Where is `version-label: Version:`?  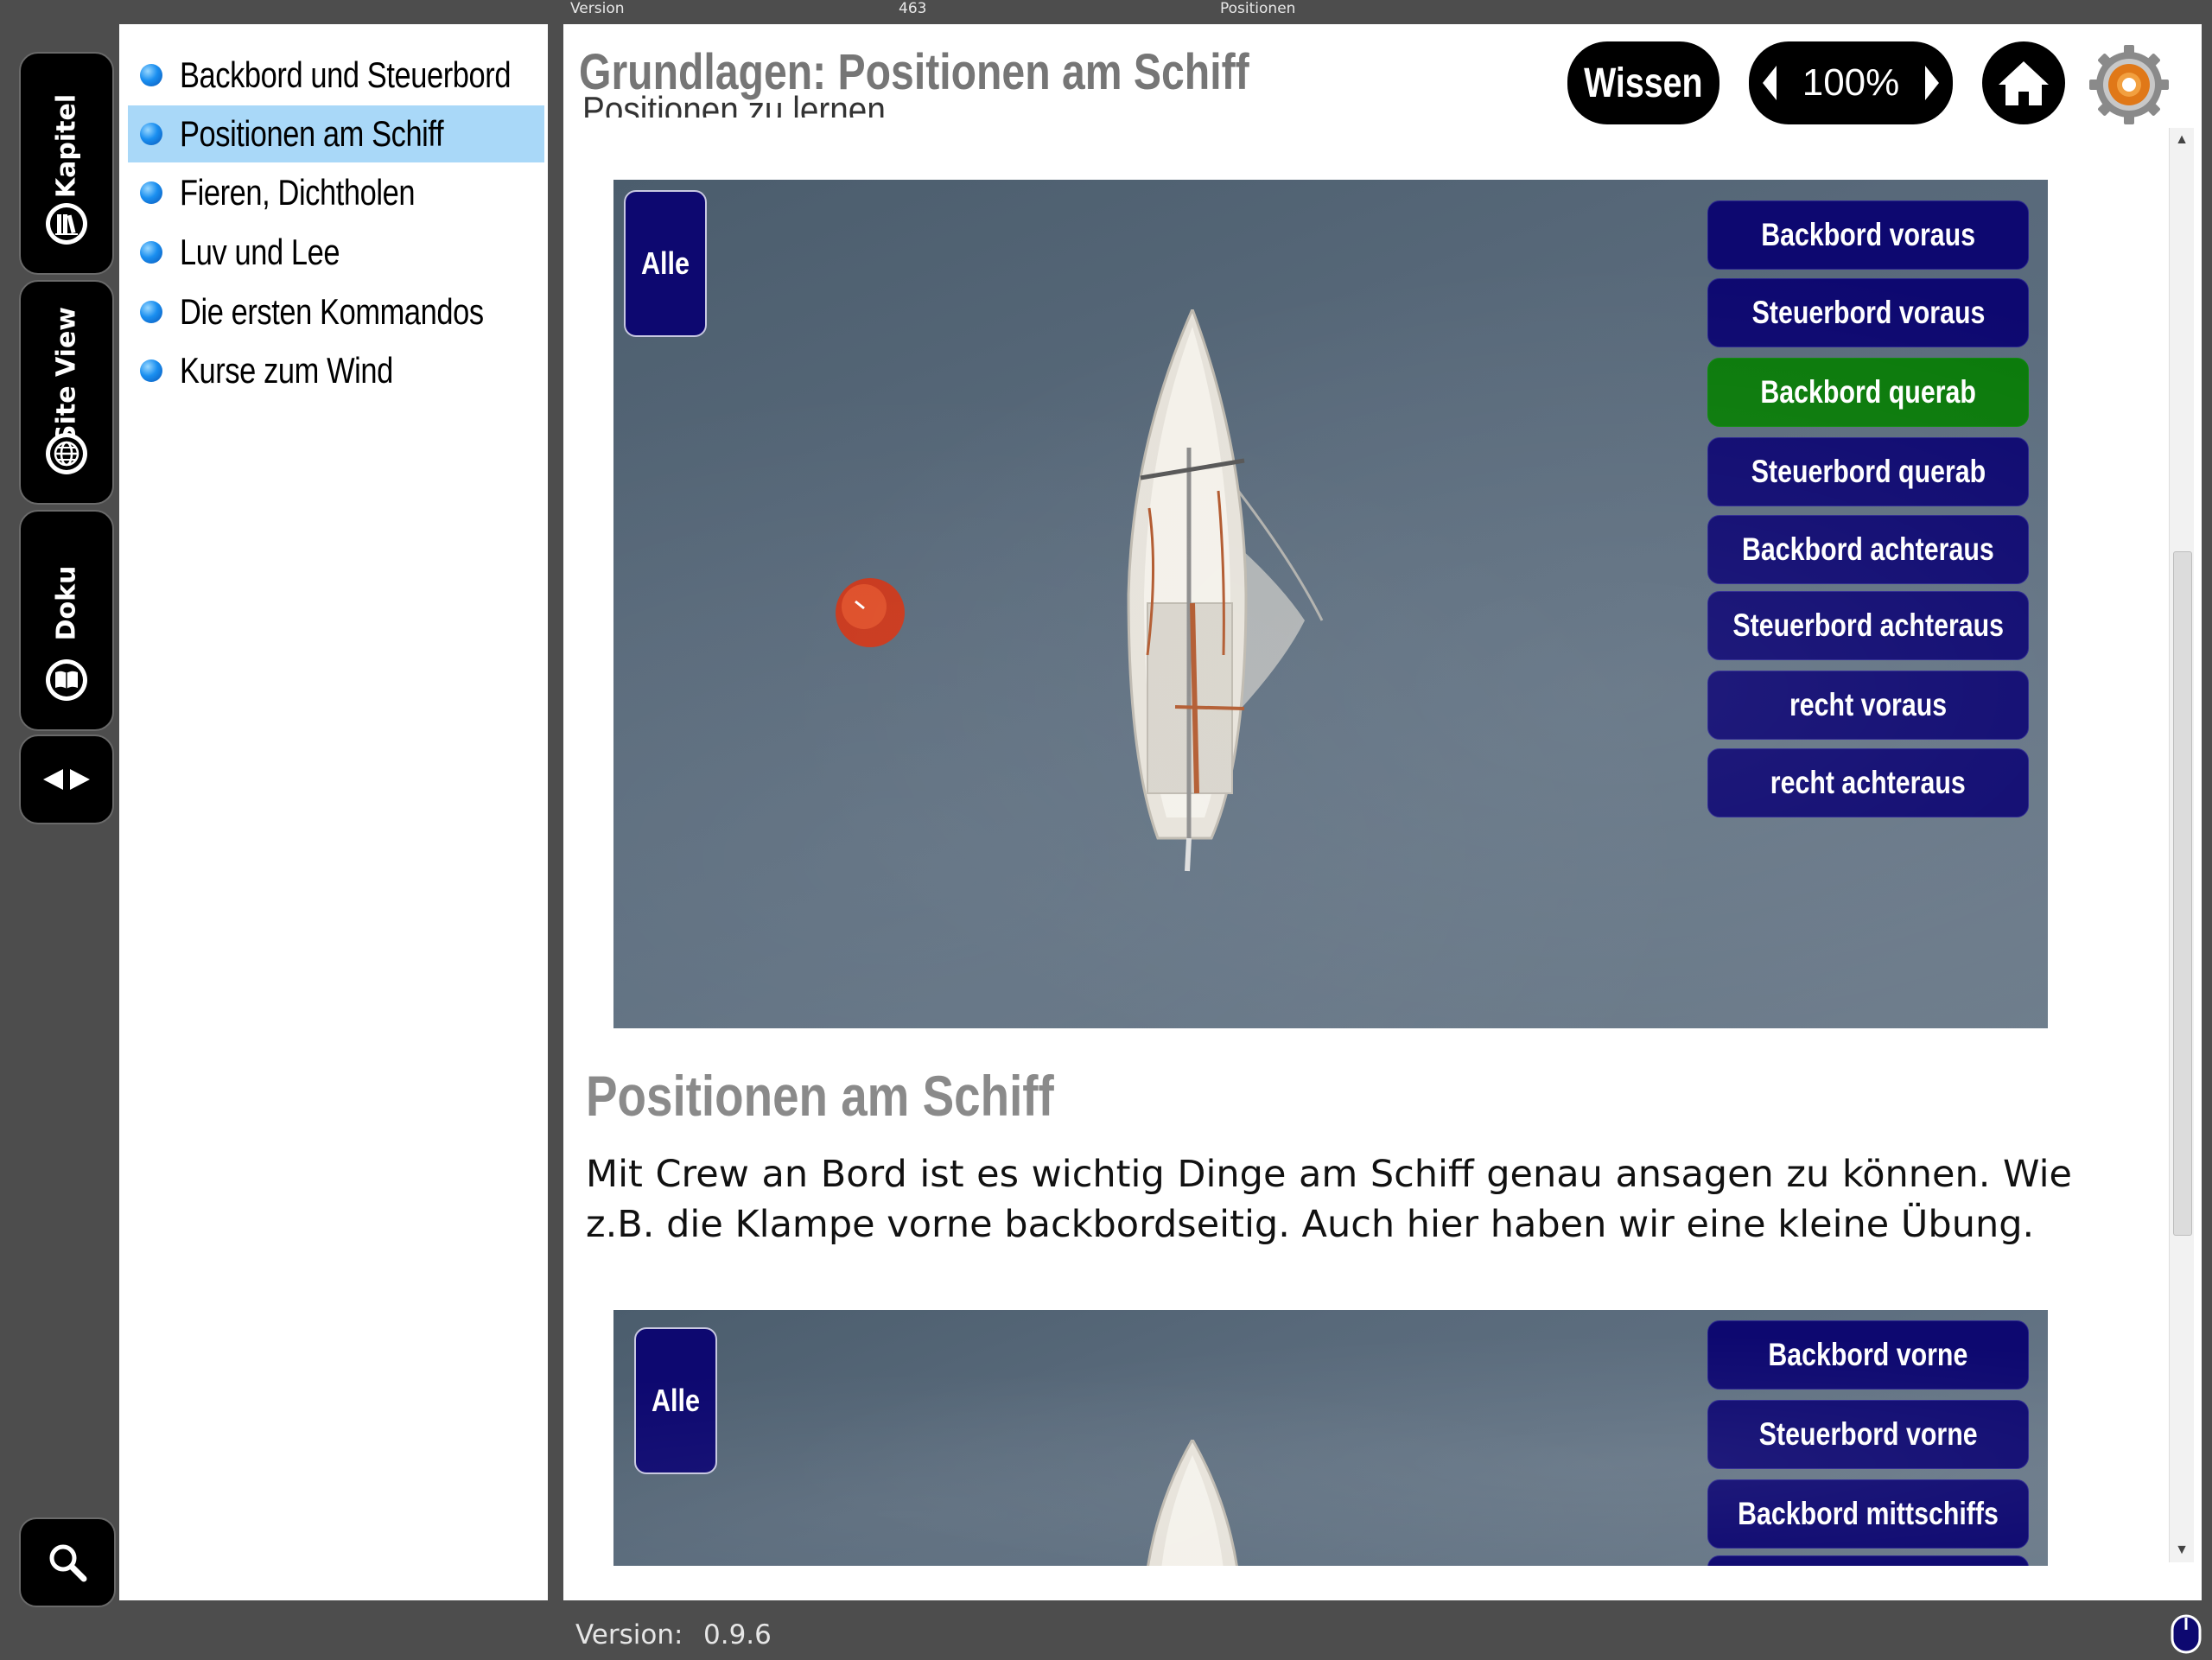 version-label: Version: is located at coordinates (629, 1634).